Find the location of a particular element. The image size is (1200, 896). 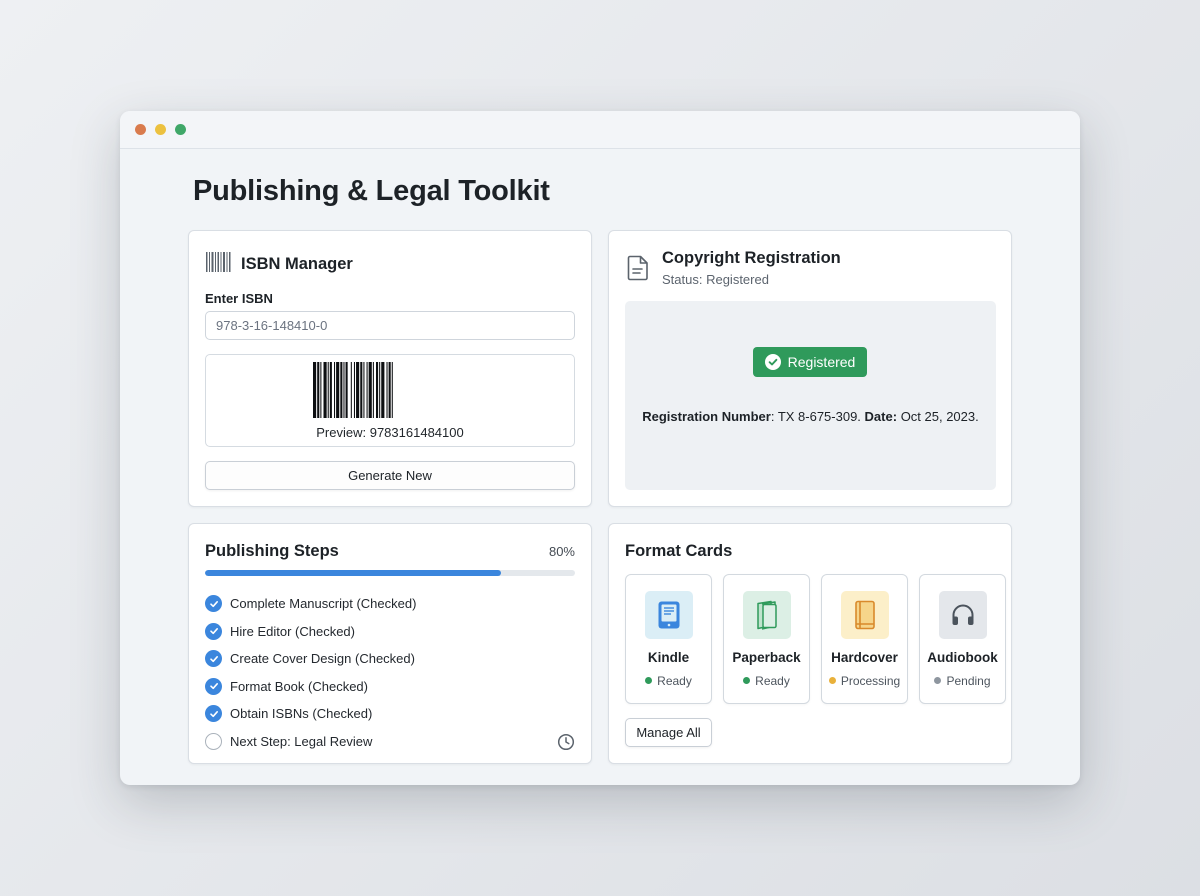

format-name: Audiobook is located at coordinates (962, 657).